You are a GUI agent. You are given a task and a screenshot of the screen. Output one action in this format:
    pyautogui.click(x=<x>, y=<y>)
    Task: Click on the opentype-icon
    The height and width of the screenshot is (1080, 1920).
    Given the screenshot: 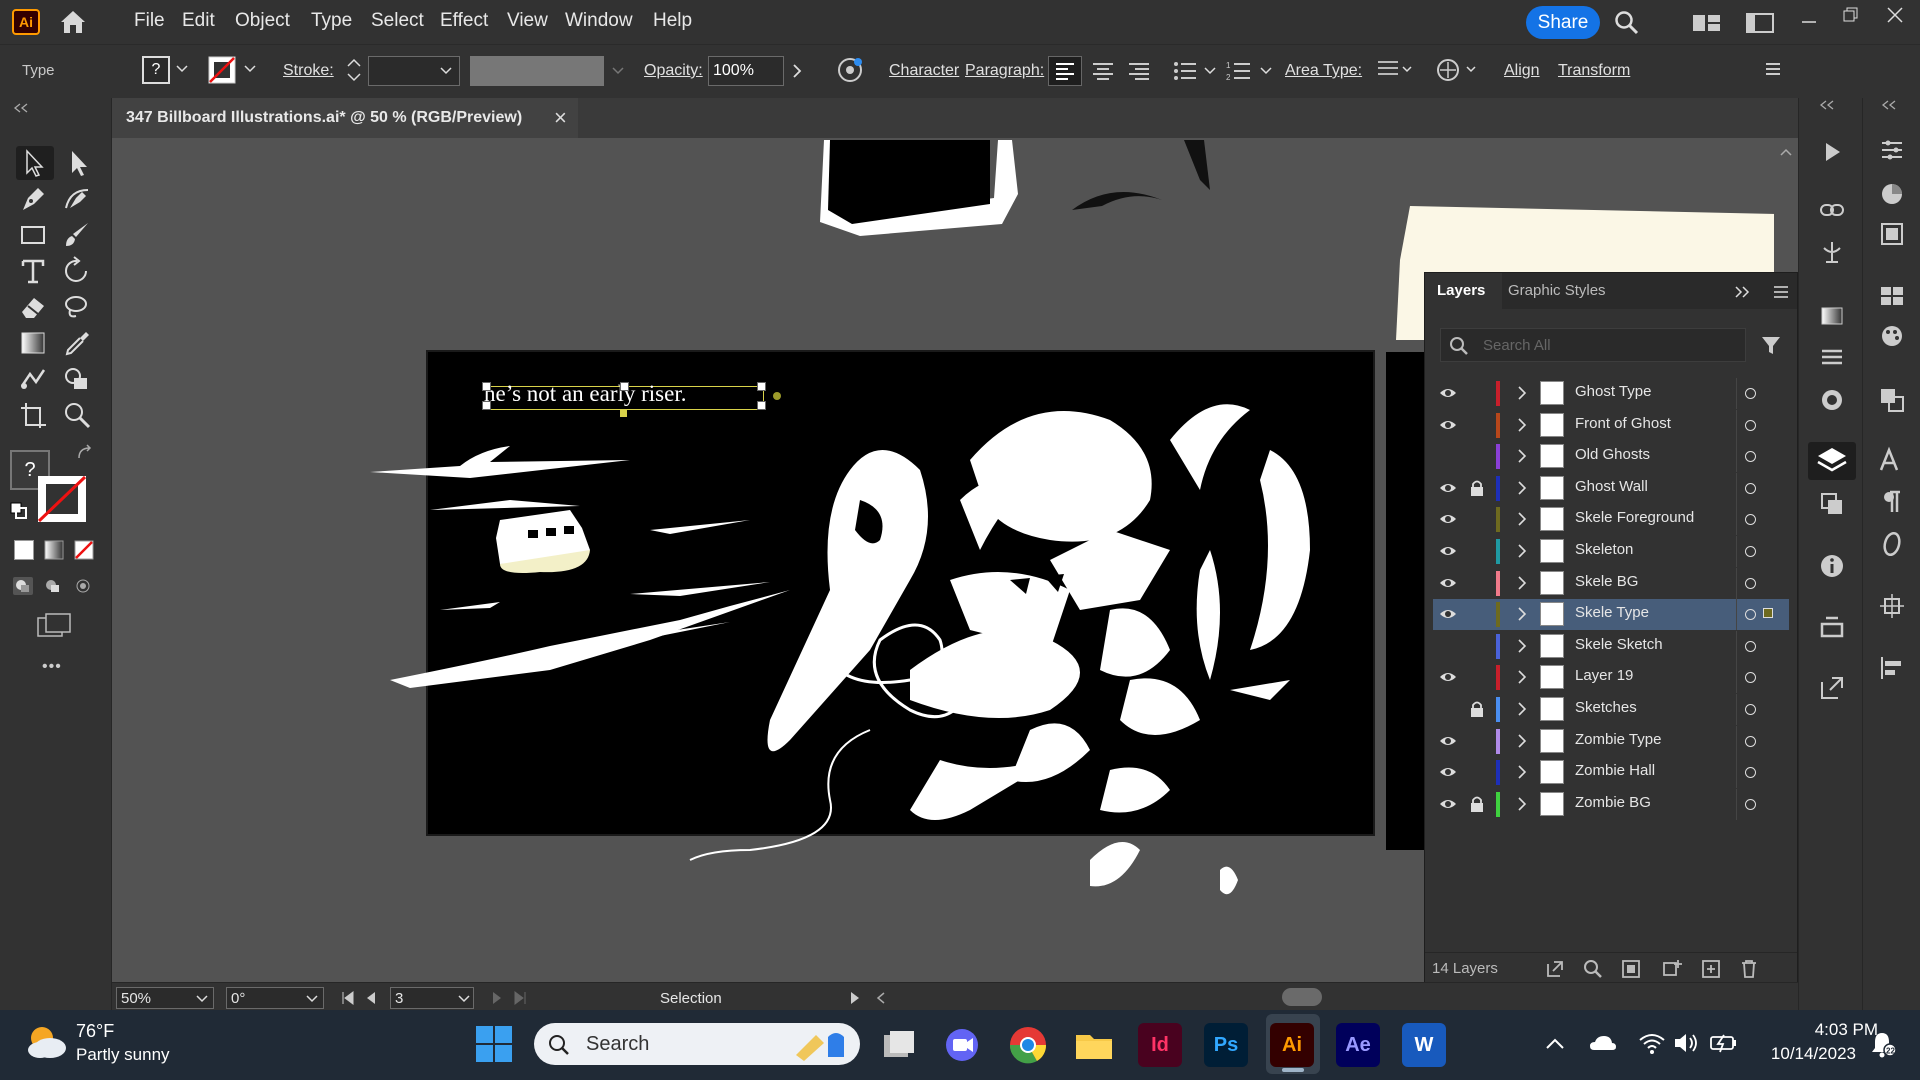 What is the action you would take?
    pyautogui.click(x=1892, y=544)
    